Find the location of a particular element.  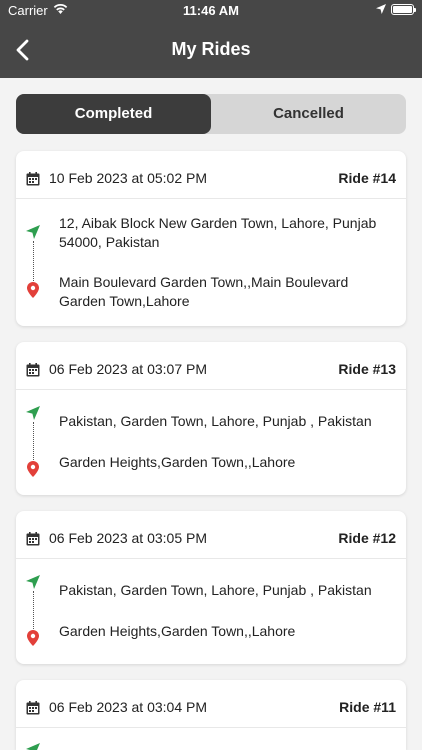

battery-icon is located at coordinates (403, 9).